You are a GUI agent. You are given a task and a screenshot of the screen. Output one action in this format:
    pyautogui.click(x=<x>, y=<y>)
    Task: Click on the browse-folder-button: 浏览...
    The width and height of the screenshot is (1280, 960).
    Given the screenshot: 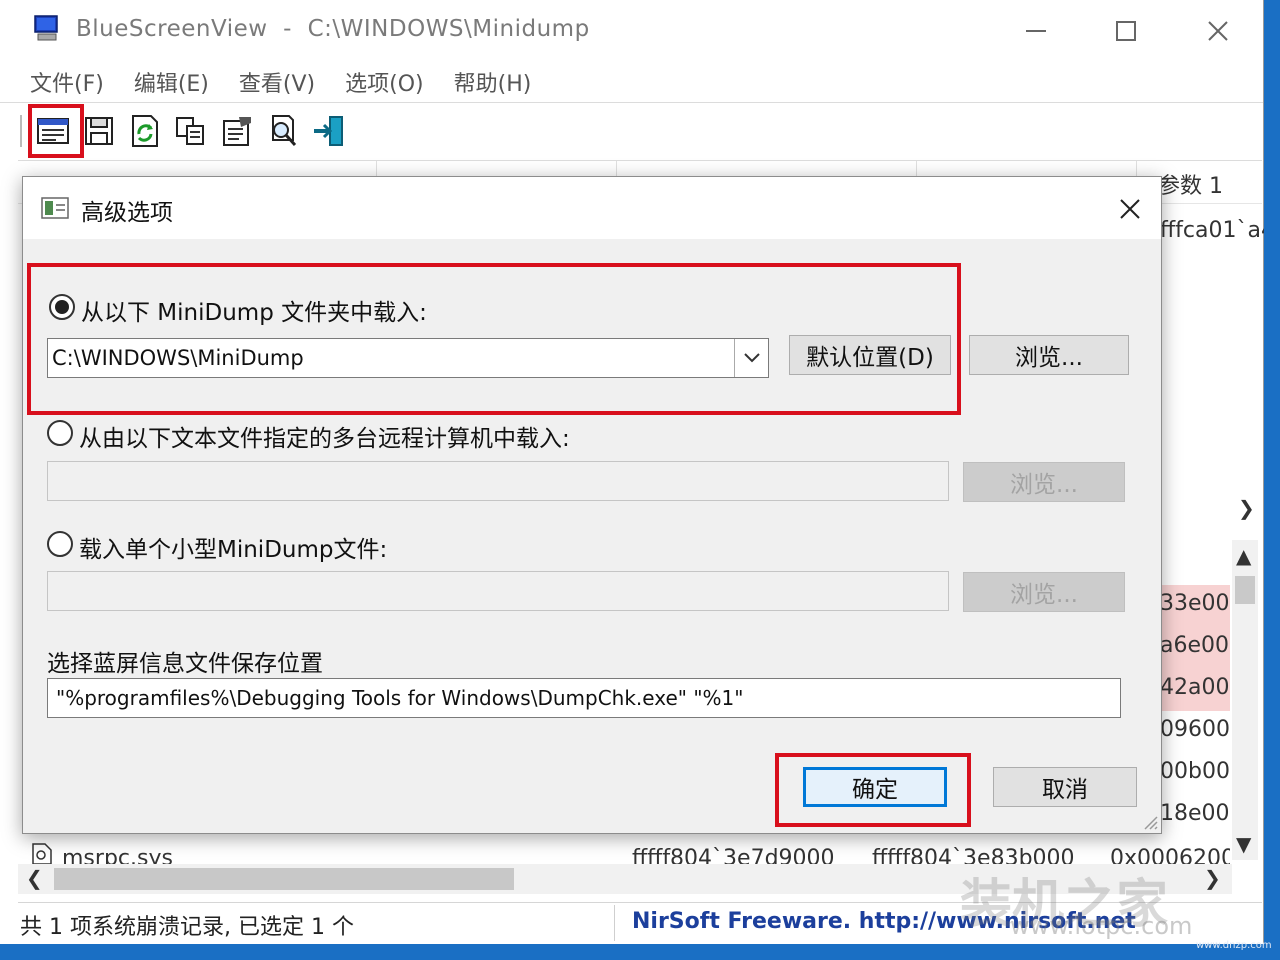 What is the action you would take?
    pyautogui.click(x=1049, y=355)
    